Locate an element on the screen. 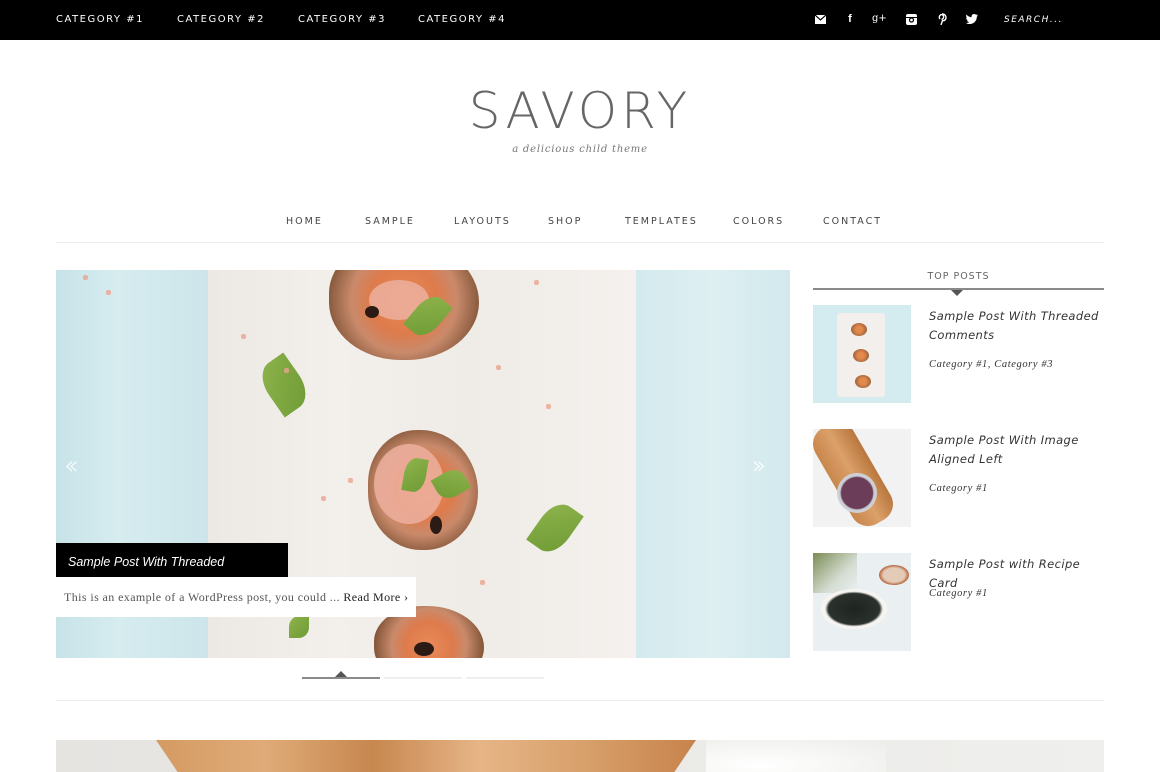  topbar-category-2: CATEGORY #2 is located at coordinates (221, 19).